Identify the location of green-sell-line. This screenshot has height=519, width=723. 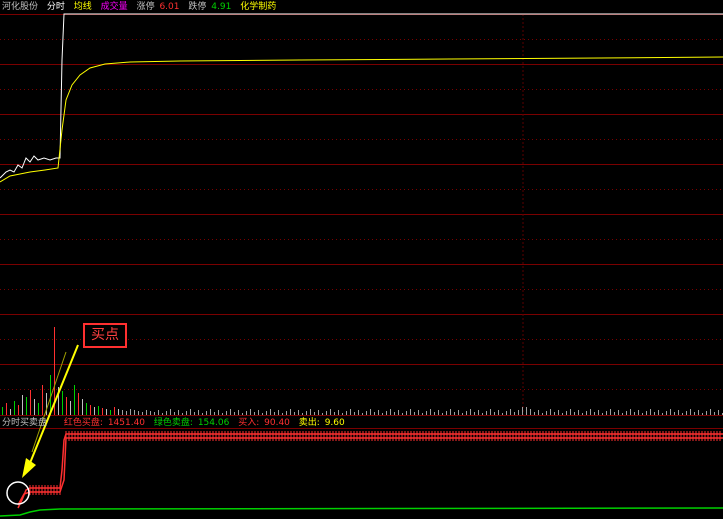
(361, 512).